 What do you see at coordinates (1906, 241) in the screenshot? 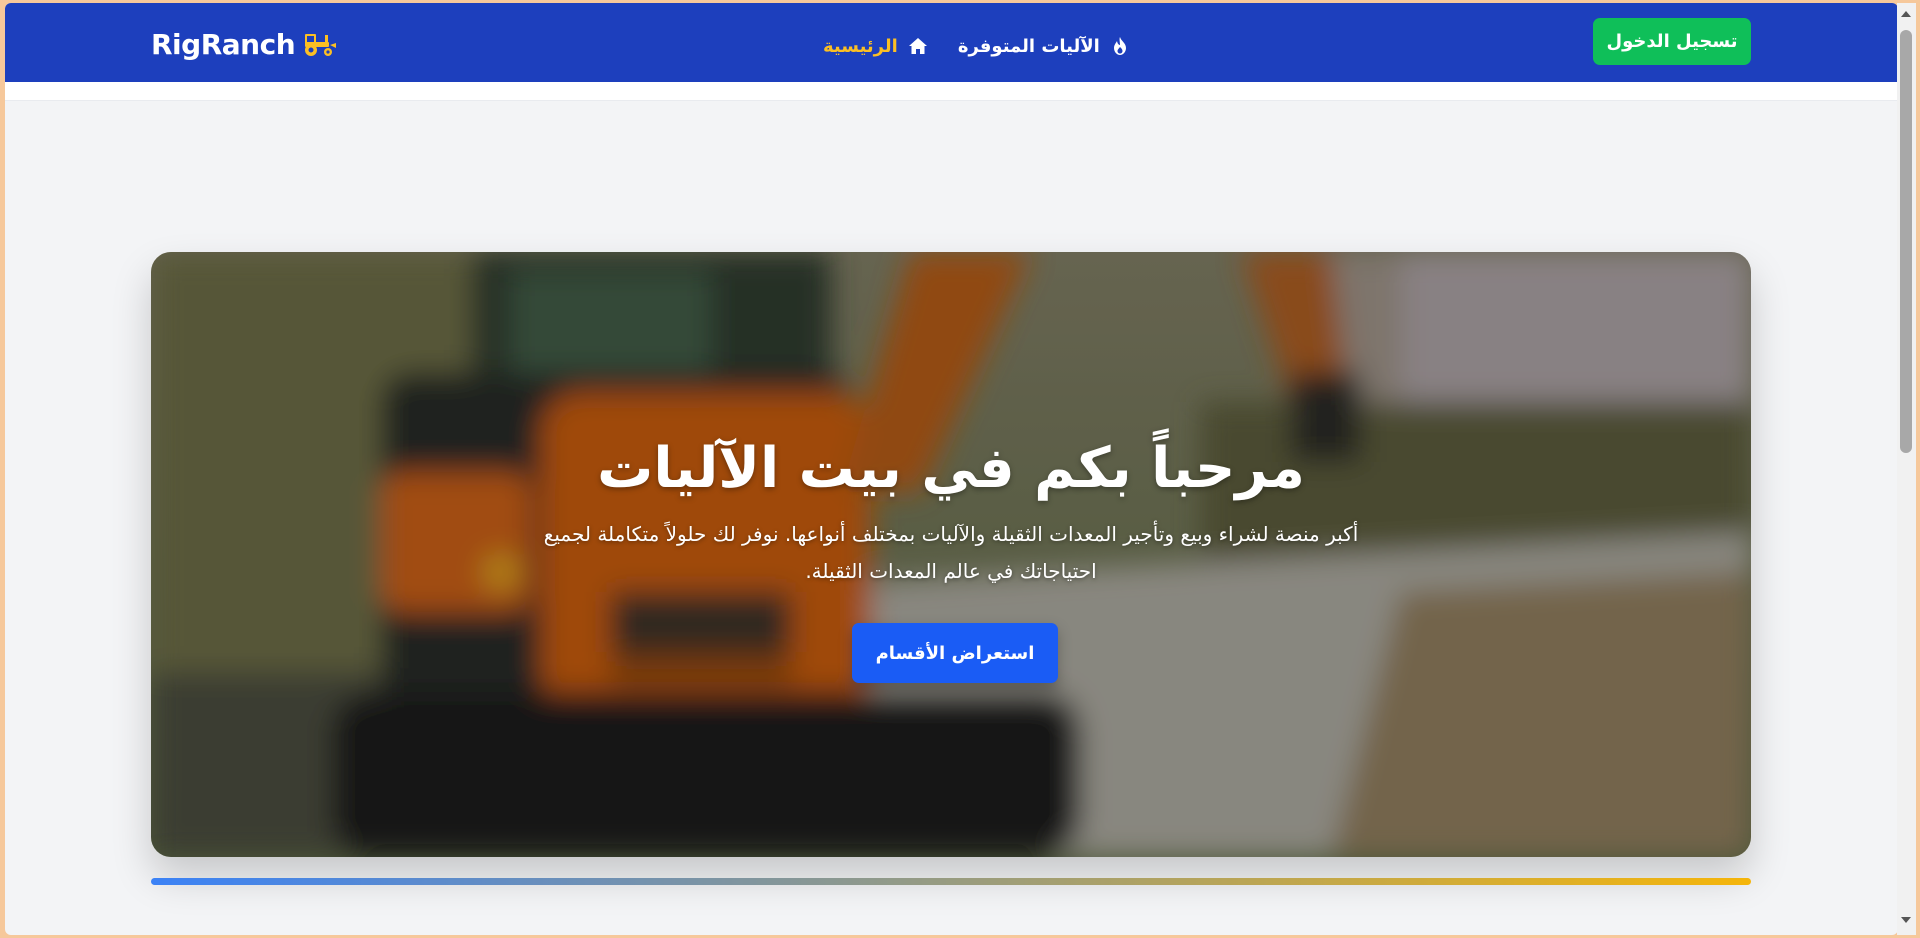
I see `scroll-thumb` at bounding box center [1906, 241].